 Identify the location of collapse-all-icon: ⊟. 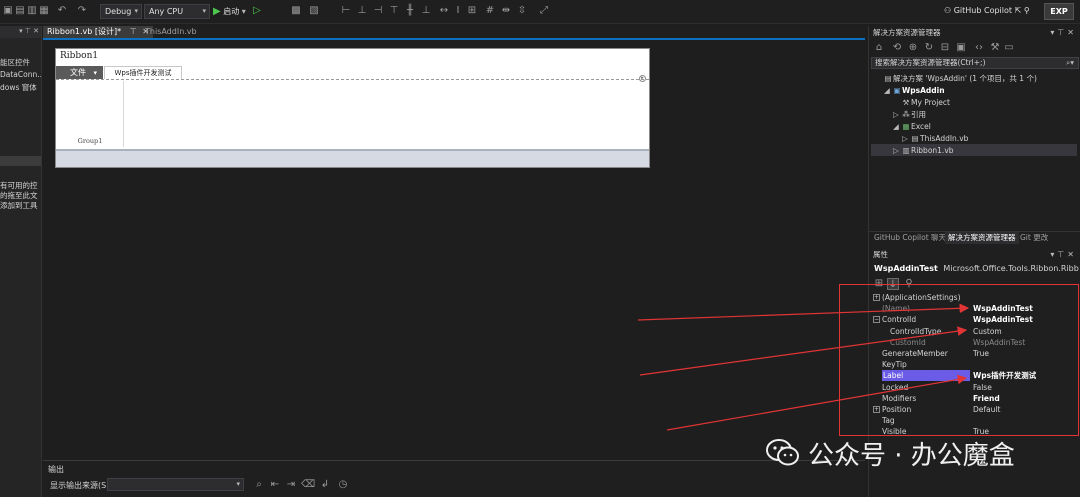
(945, 48).